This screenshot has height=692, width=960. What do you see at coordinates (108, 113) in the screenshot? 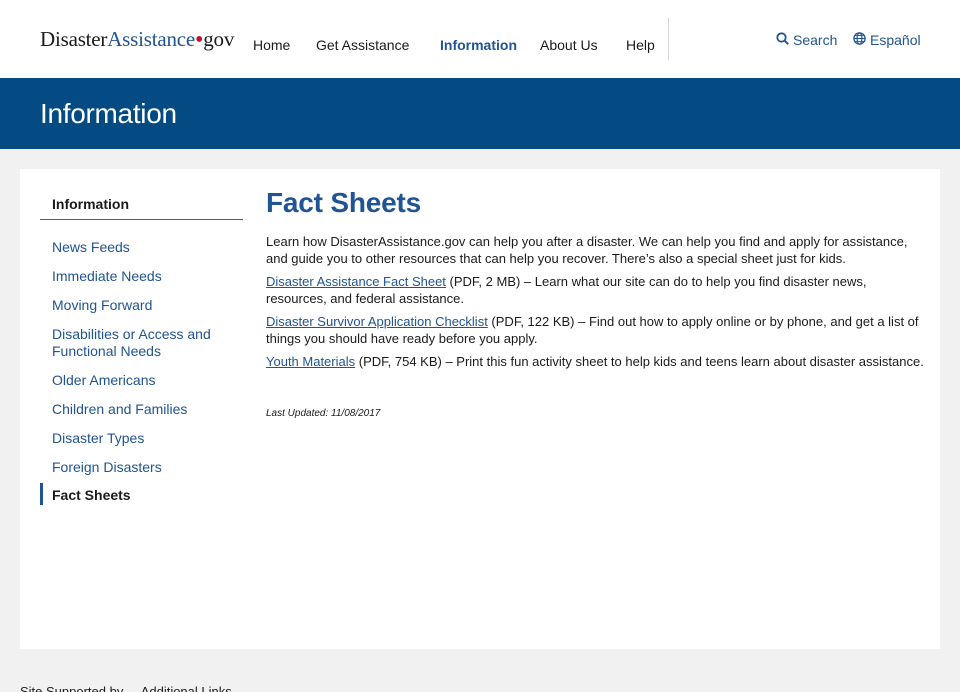
I see `banner-title: Information` at bounding box center [108, 113].